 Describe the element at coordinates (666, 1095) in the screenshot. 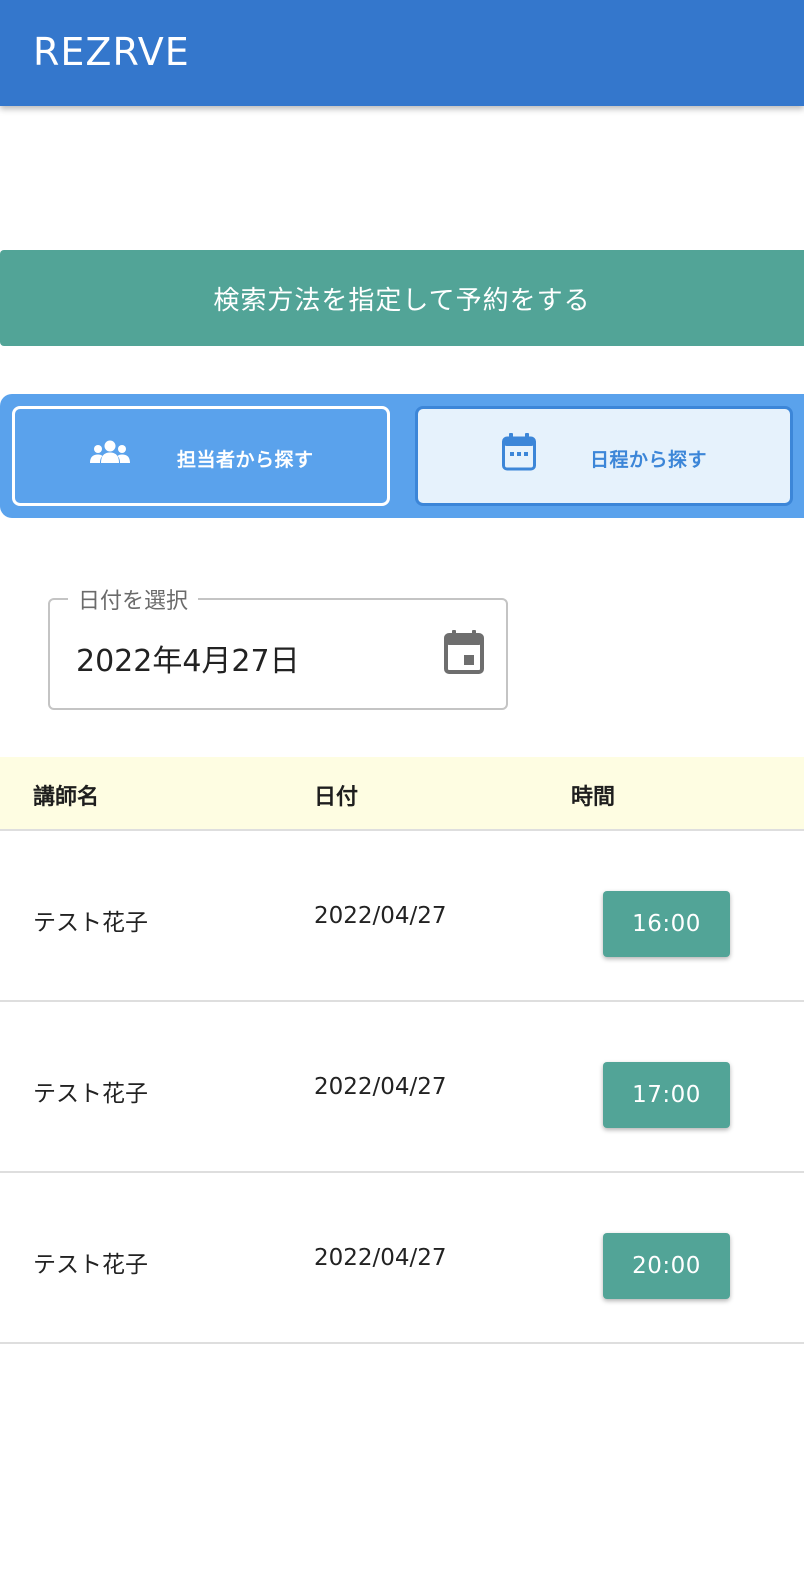

I see `time-slot-button: 17:00` at that location.